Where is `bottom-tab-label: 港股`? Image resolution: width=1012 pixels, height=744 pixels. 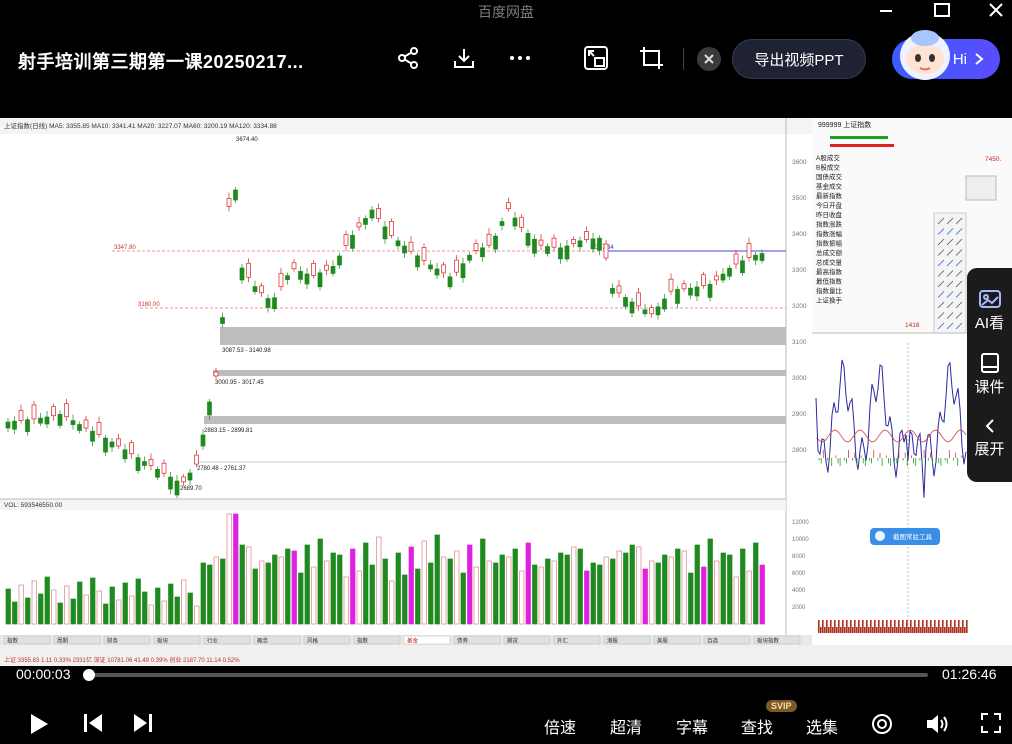 bottom-tab-label: 港股 is located at coordinates (613, 641).